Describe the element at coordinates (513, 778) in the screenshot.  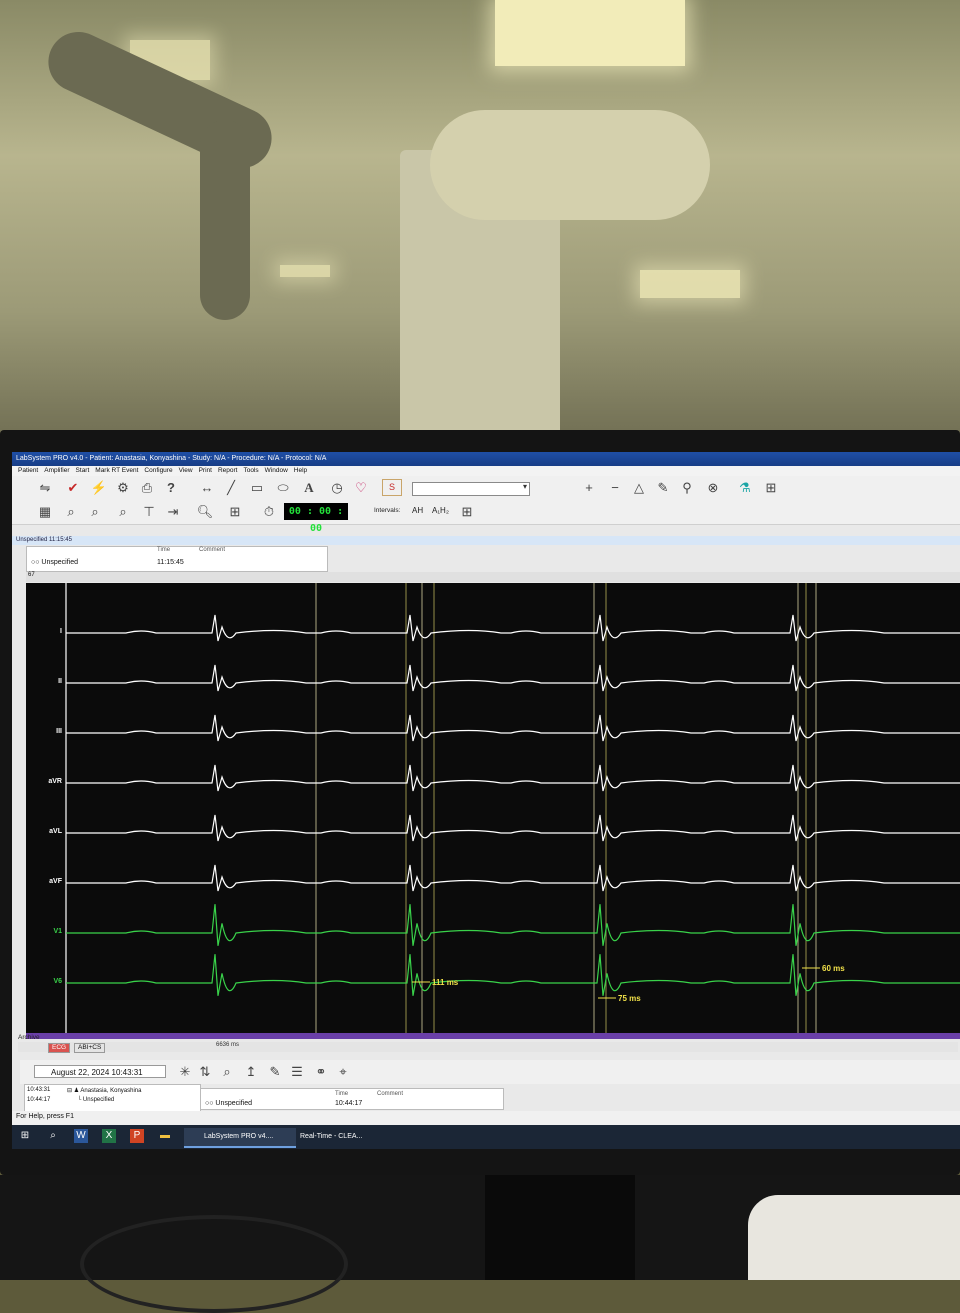
I see `ecg-trace-avr` at that location.